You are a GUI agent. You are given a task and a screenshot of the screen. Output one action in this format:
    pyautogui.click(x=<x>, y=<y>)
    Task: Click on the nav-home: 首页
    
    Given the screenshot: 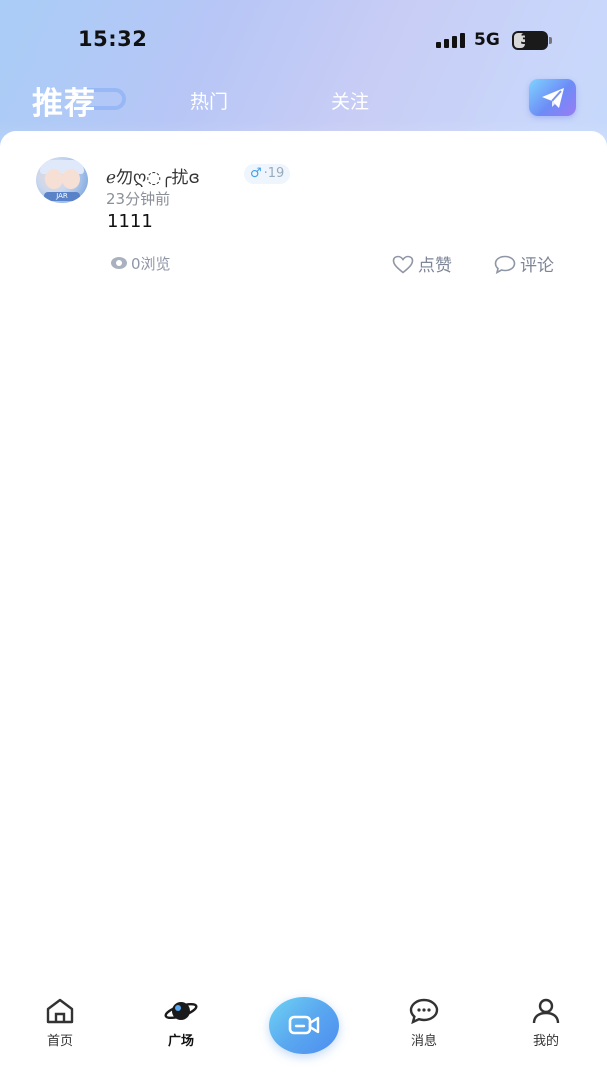 What is the action you would take?
    pyautogui.click(x=60, y=1023)
    